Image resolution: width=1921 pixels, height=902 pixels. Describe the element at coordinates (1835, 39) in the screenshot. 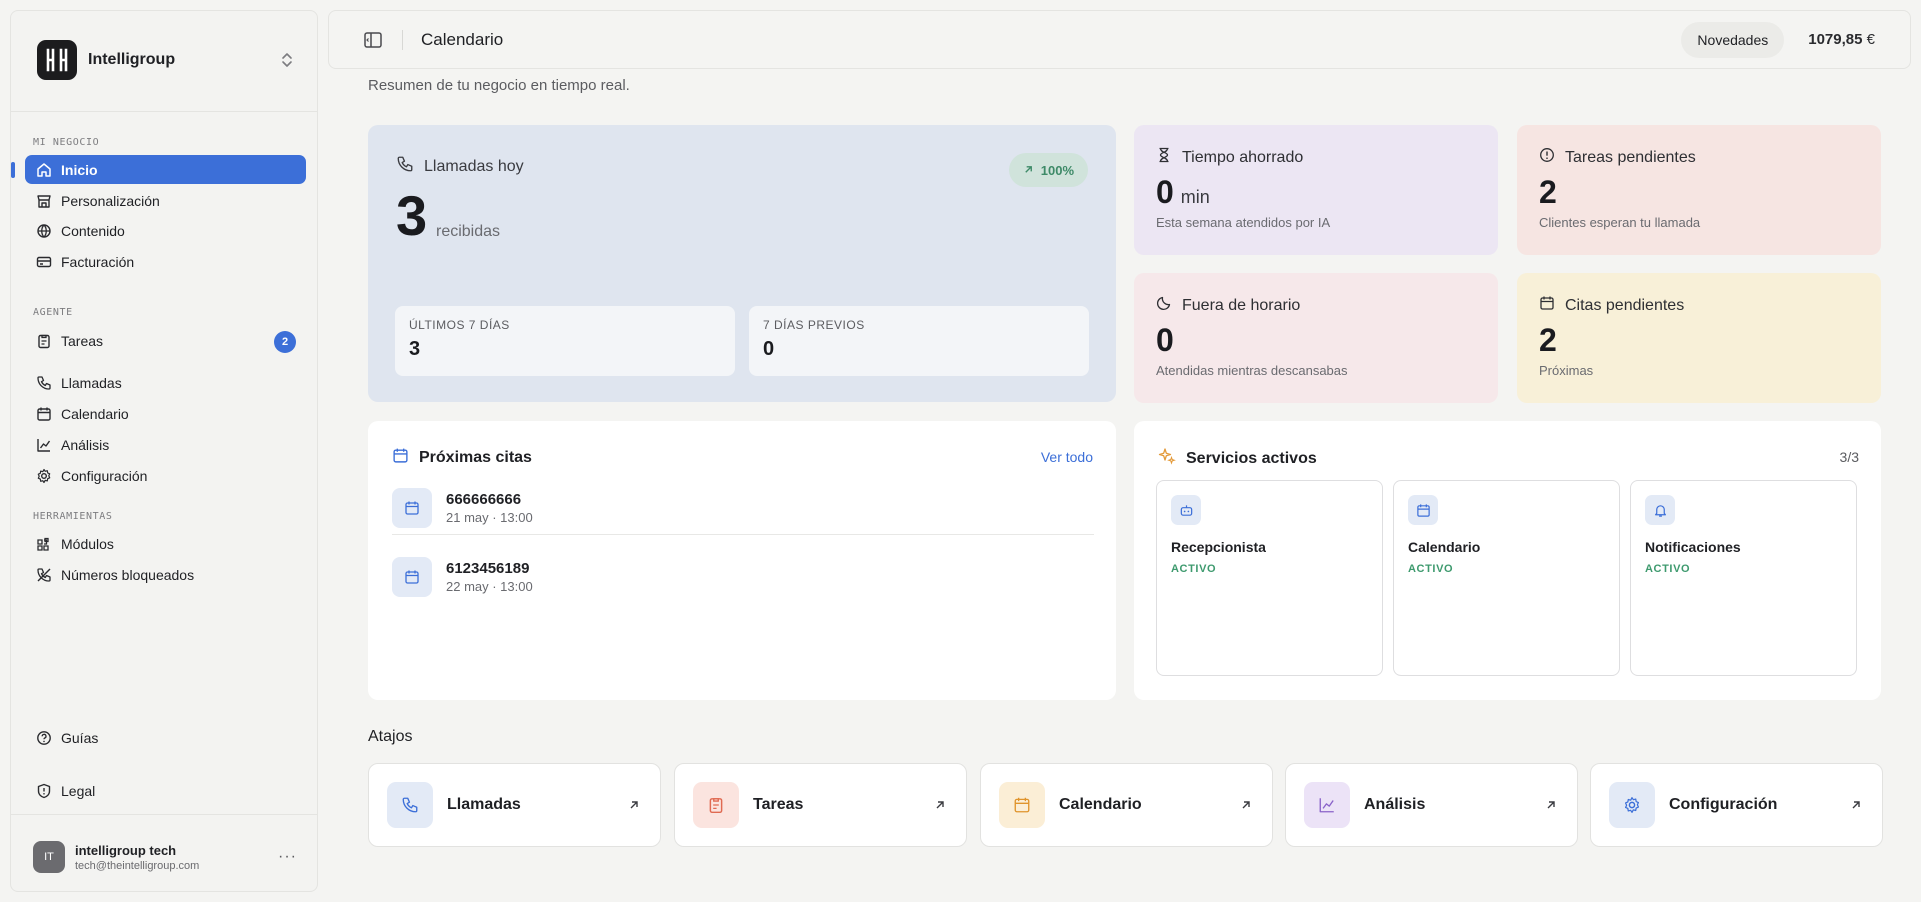

I see `balance-amount: 1079,85` at that location.